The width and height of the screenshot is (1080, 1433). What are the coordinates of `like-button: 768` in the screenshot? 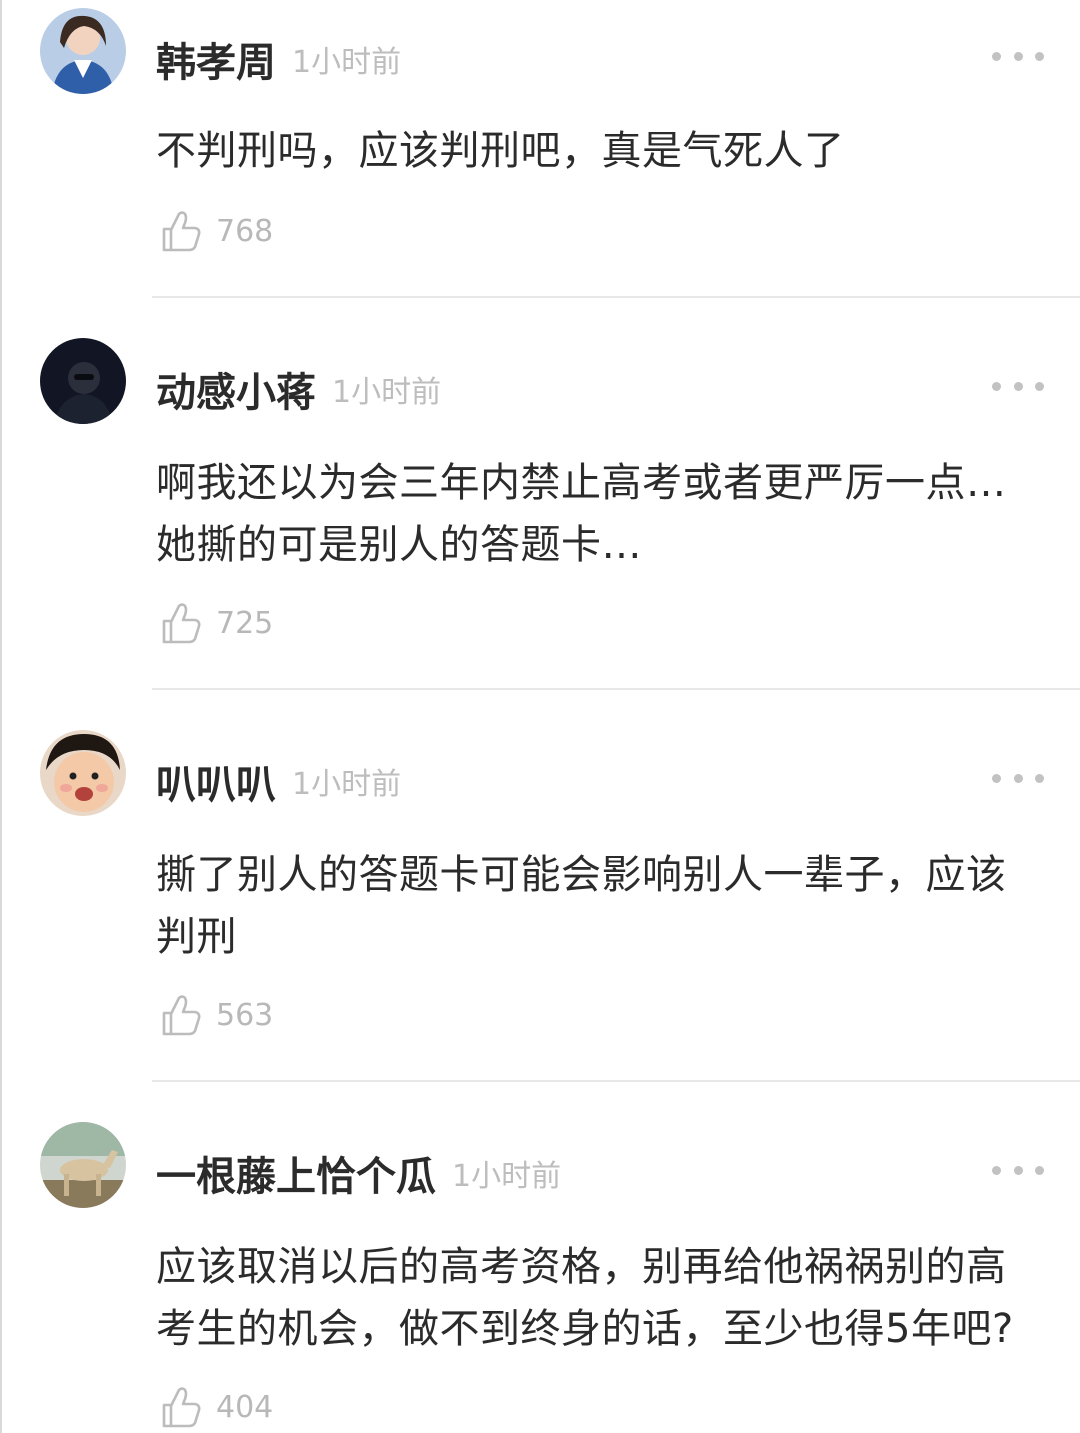 It's located at (216, 231).